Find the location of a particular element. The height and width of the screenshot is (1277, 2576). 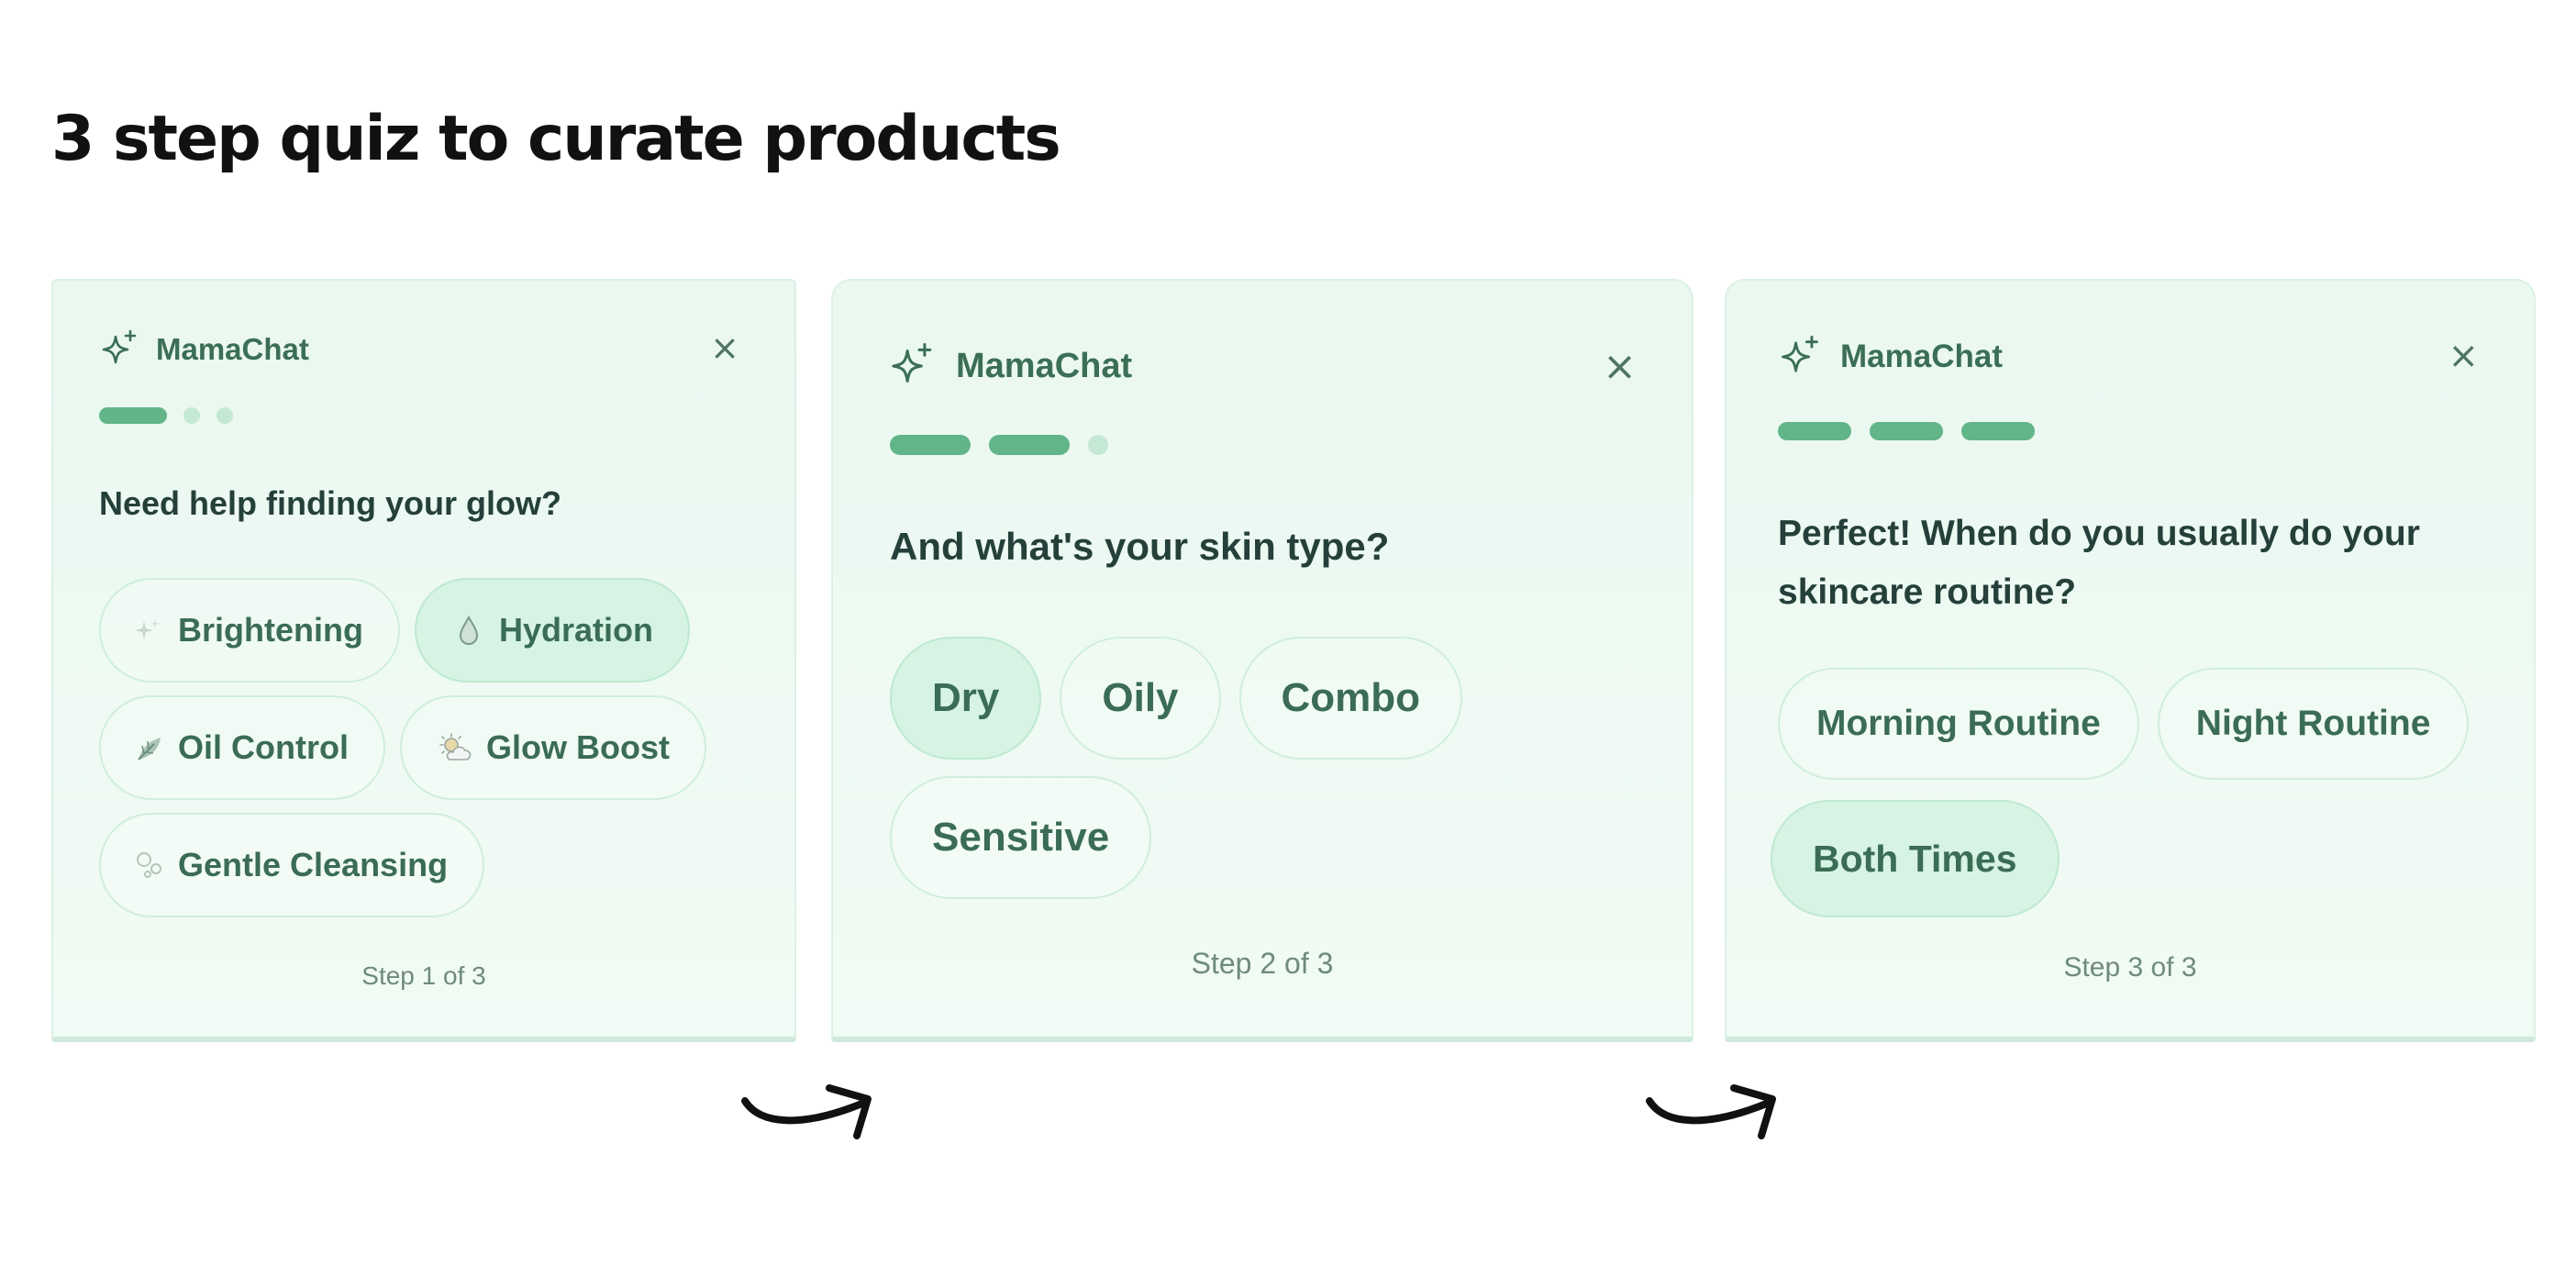

option-label: Night Routine is located at coordinates (2313, 723).